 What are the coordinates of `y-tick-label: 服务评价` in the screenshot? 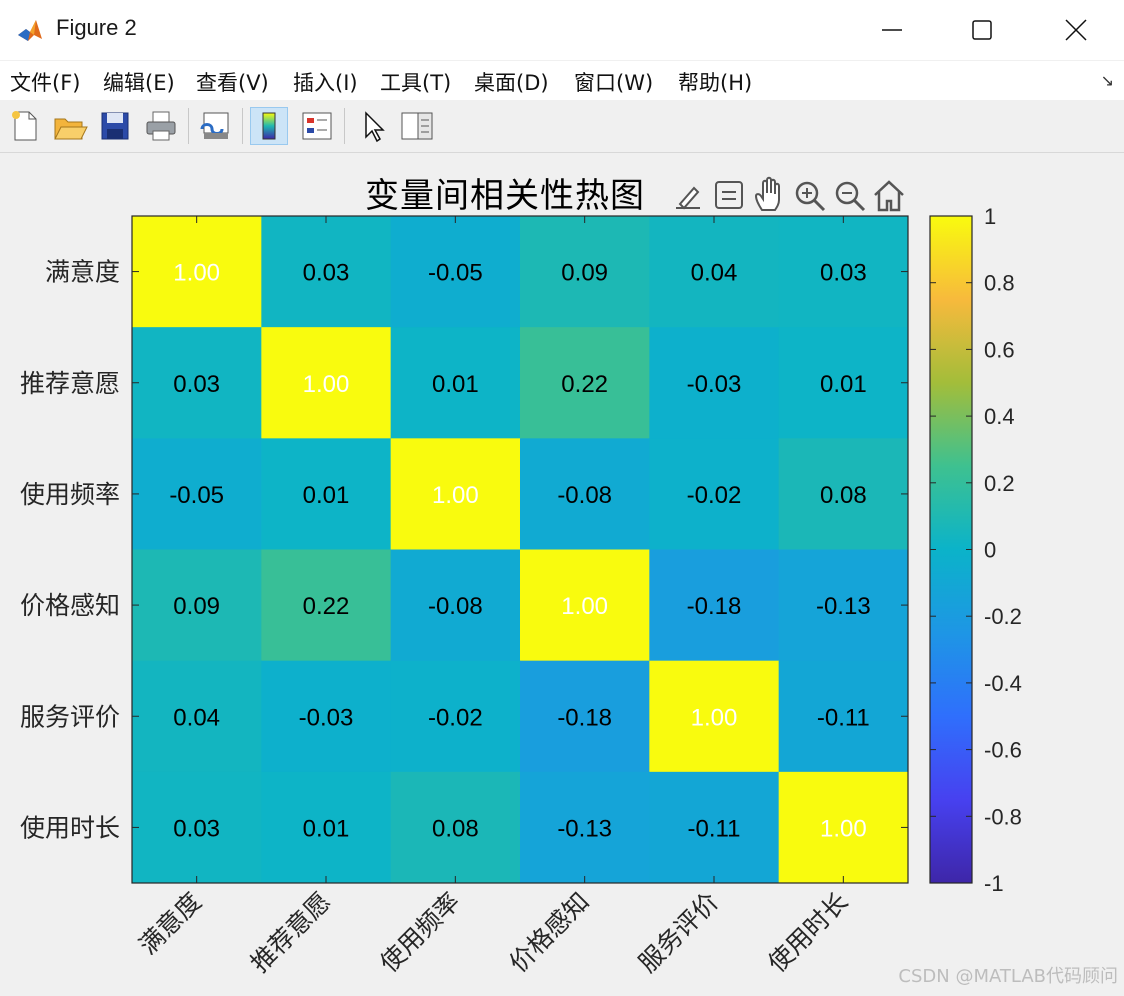 It's located at (70, 716).